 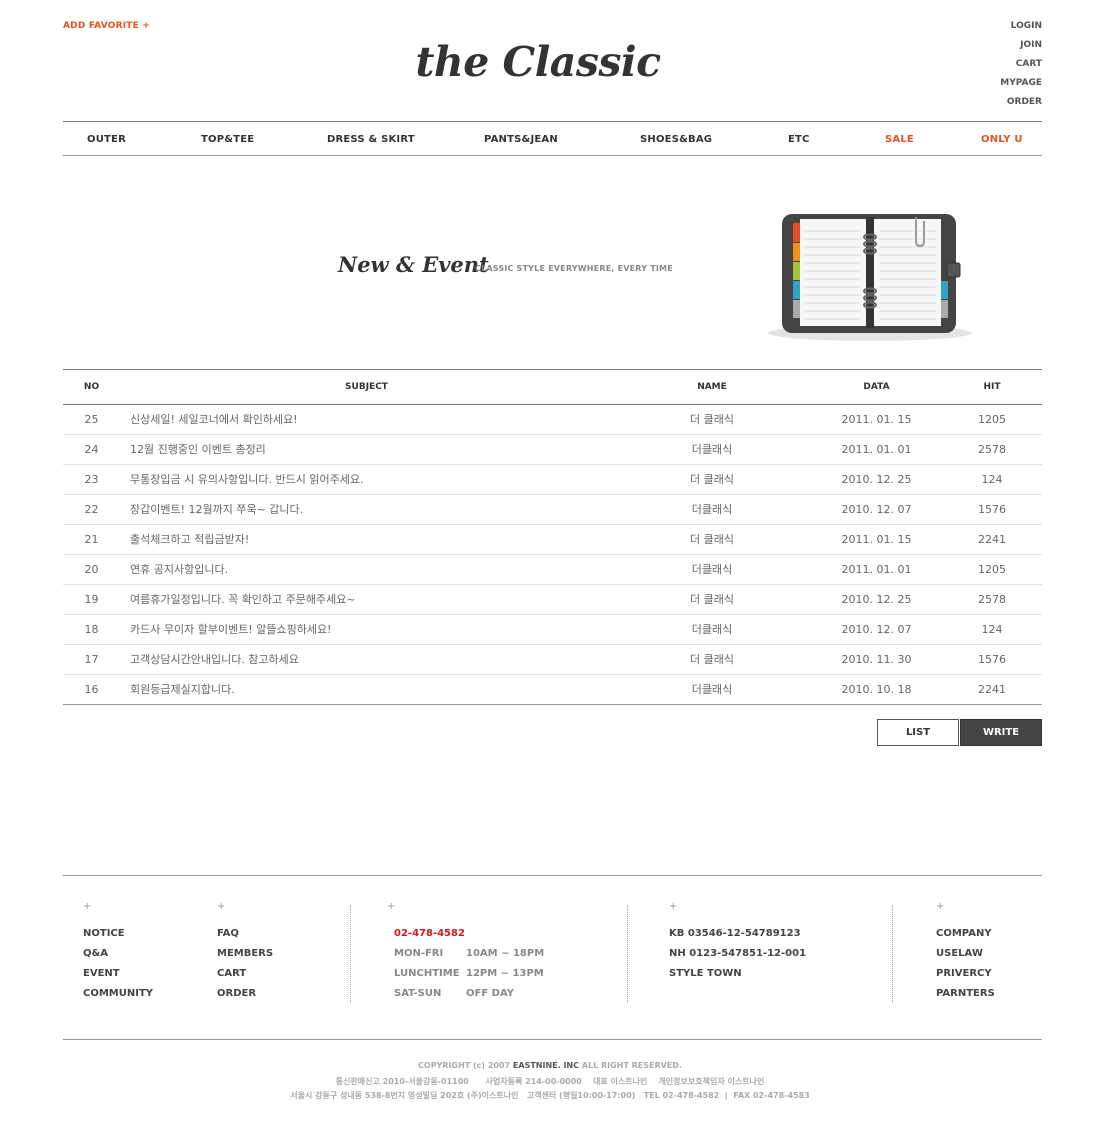 I want to click on col-header-data: DATA, so click(x=876, y=387).